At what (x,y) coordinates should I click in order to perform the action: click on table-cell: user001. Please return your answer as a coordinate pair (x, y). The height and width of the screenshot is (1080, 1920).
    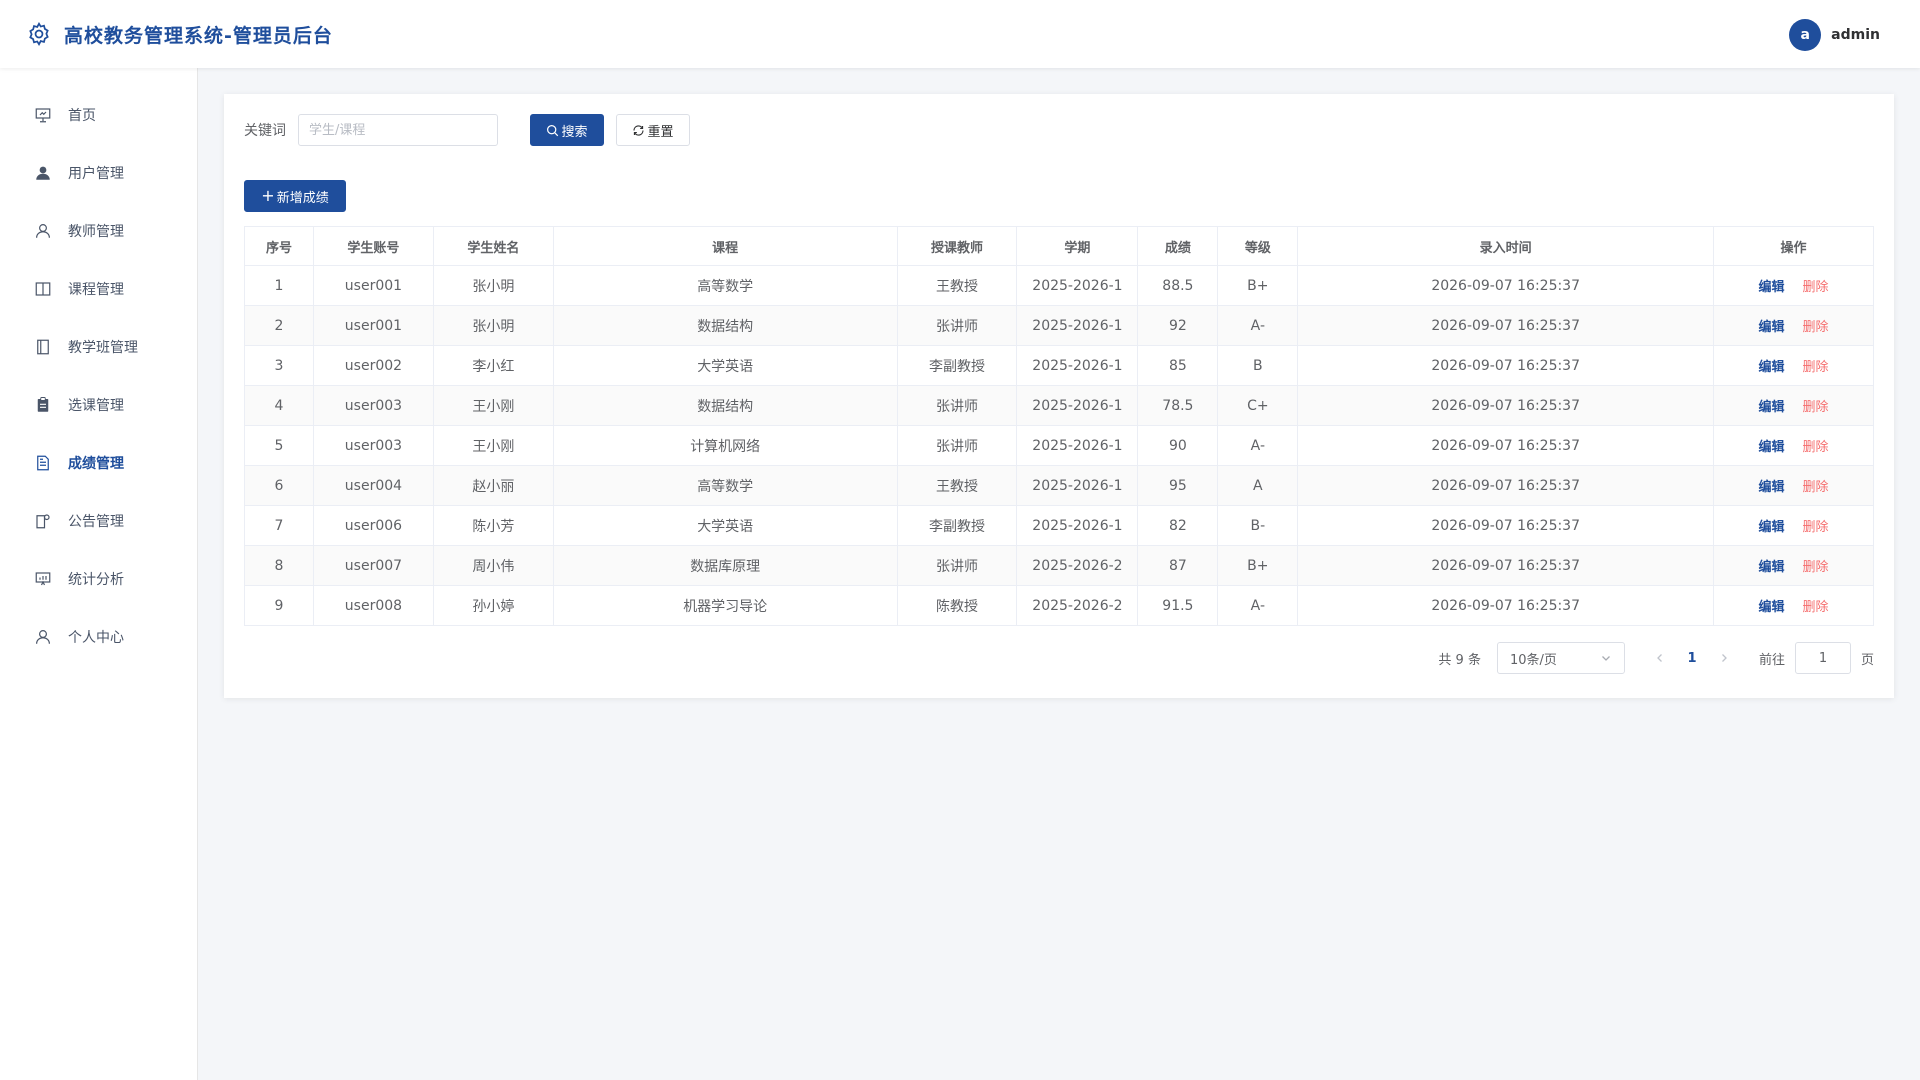
    Looking at the image, I should click on (373, 285).